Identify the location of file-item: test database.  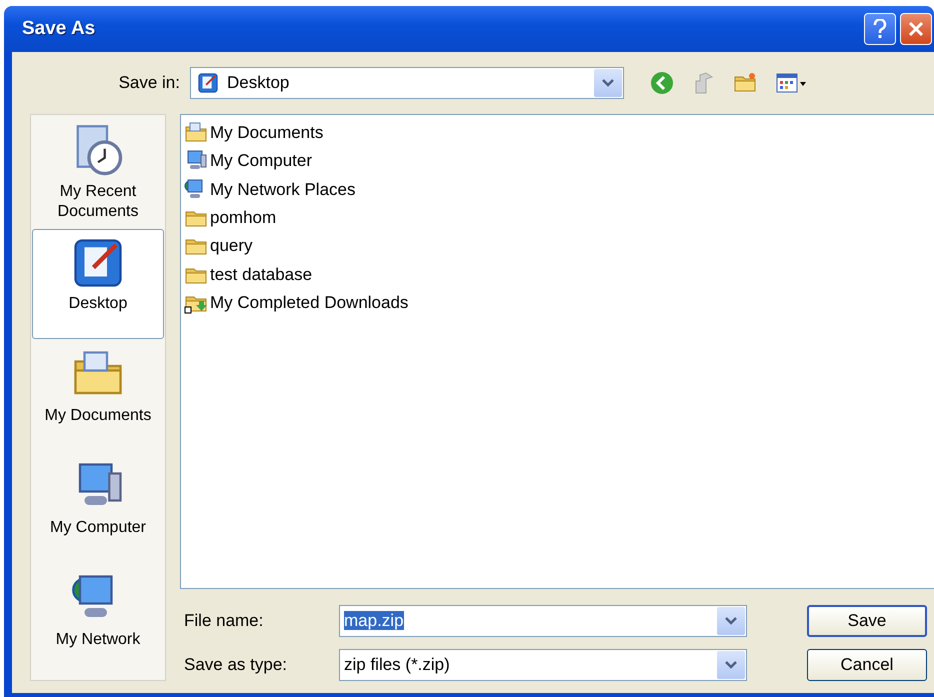
(248, 274).